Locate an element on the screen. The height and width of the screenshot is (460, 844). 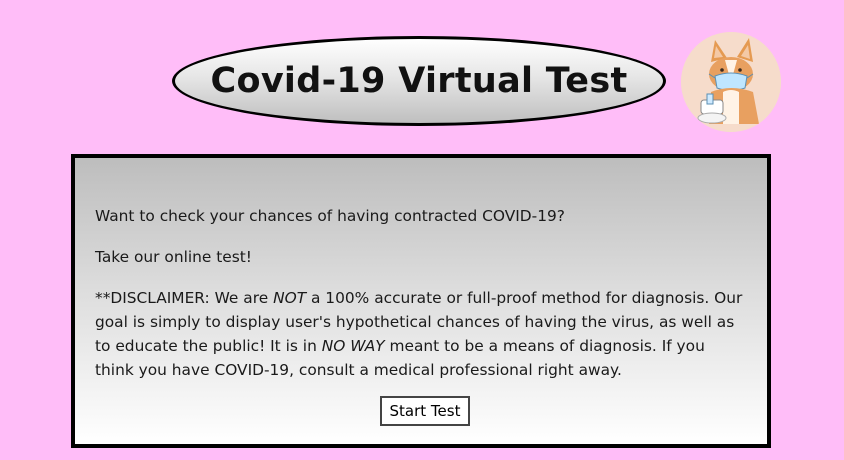
disclaimer-emphasis-not: NOT is located at coordinates (290, 298).